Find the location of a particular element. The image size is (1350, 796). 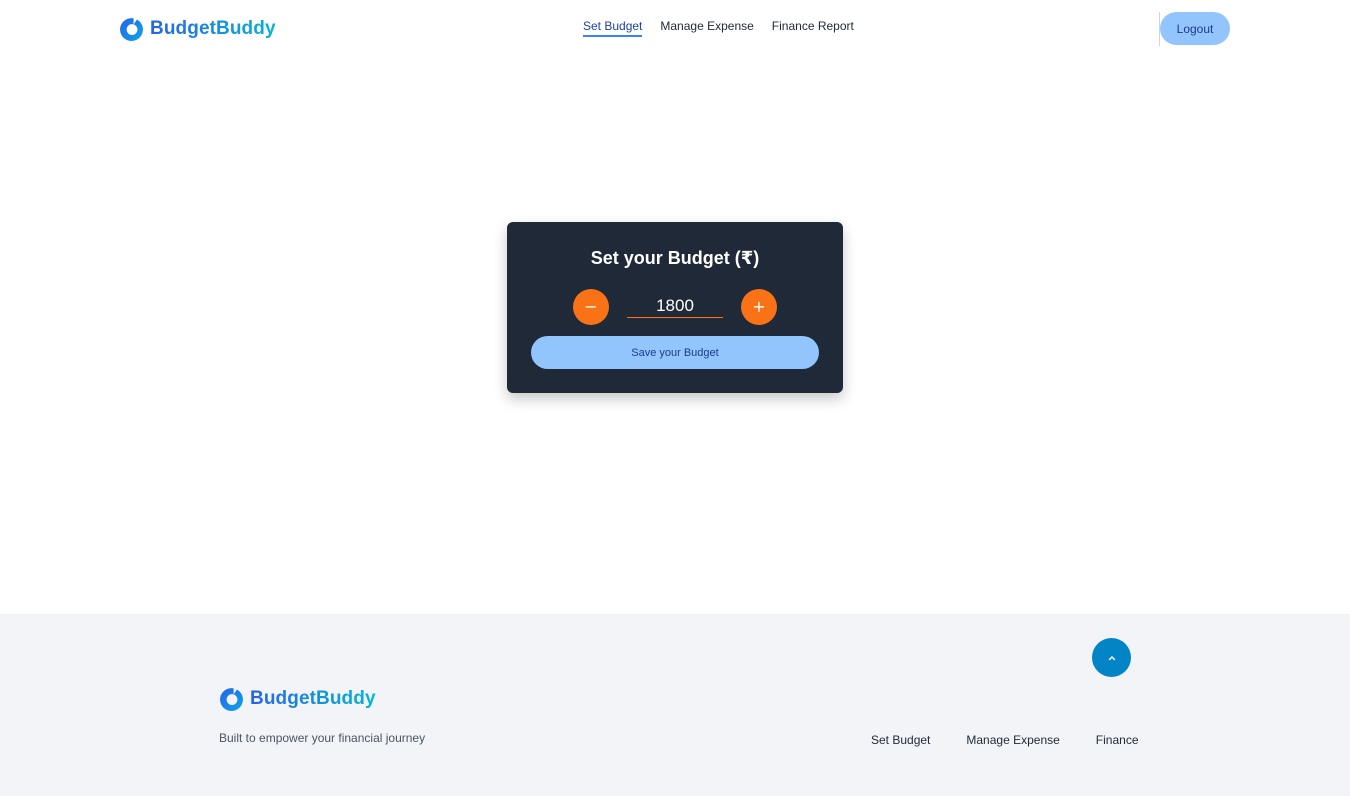

nav-finance-report: Finance Report is located at coordinates (813, 28).